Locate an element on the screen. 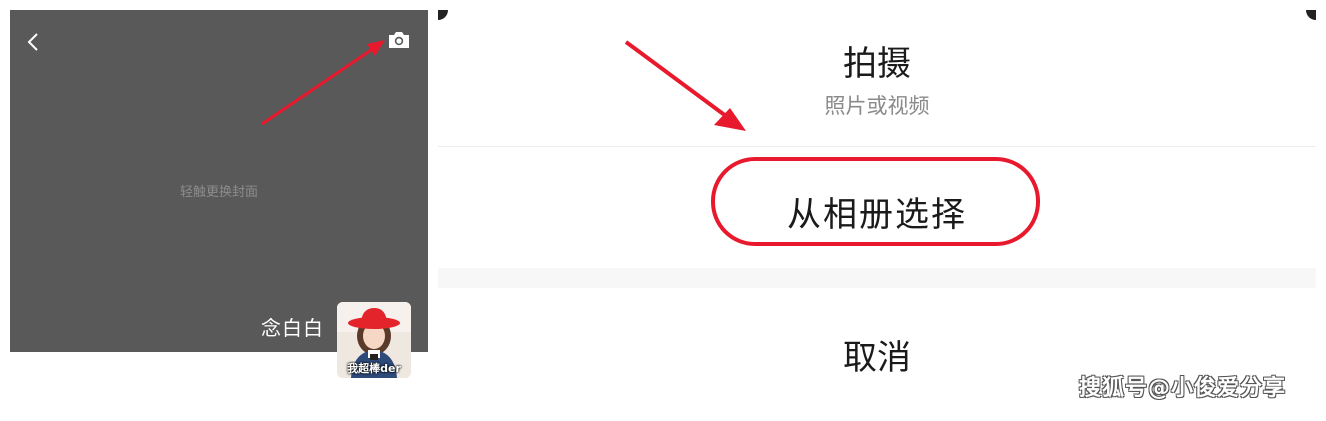 Image resolution: width=1326 pixels, height=421 pixels. avatar: 我超棒der is located at coordinates (374, 340).